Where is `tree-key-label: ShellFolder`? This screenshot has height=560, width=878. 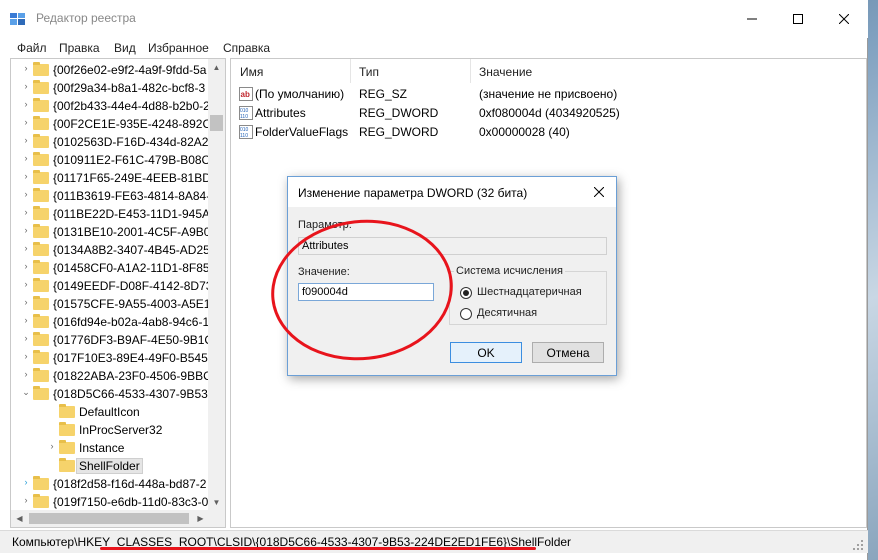
tree-key-label: ShellFolder is located at coordinates (109, 466).